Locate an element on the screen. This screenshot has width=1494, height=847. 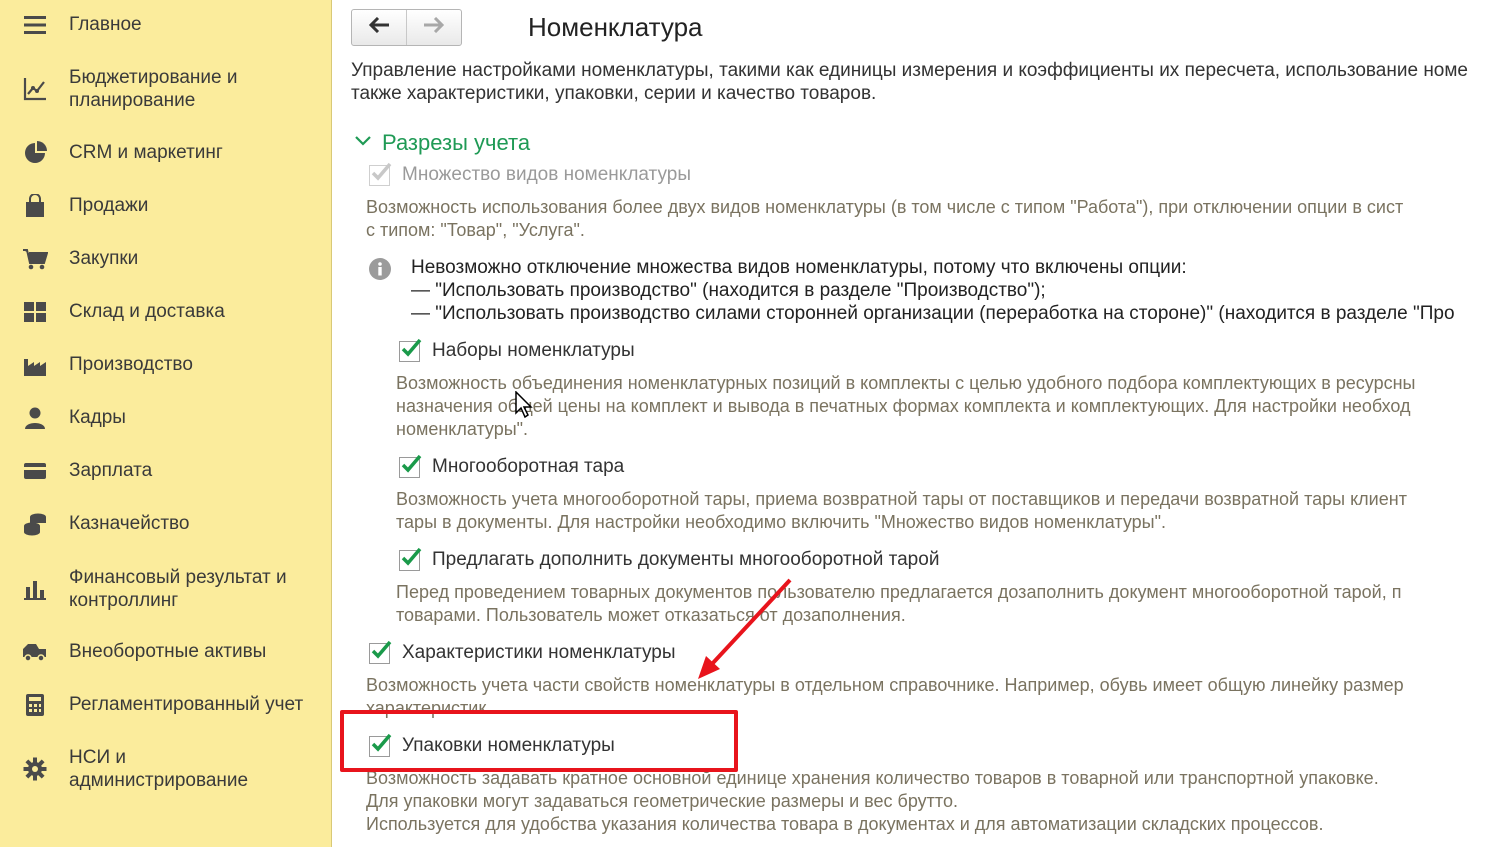
back-button is located at coordinates (379, 27).